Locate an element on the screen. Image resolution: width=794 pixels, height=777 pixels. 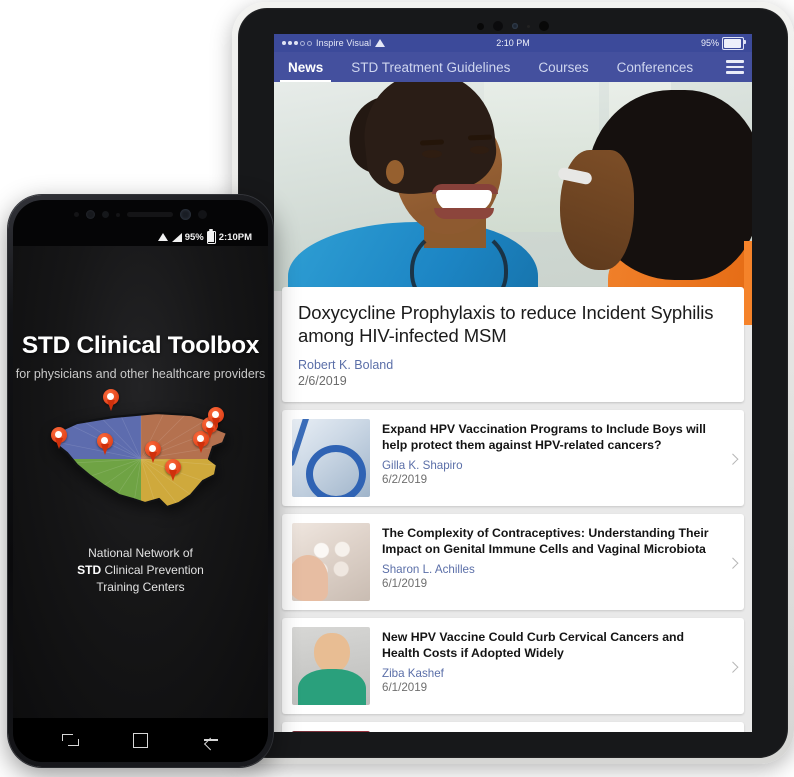
android-navigation-bar is located at coordinates (140, 740).